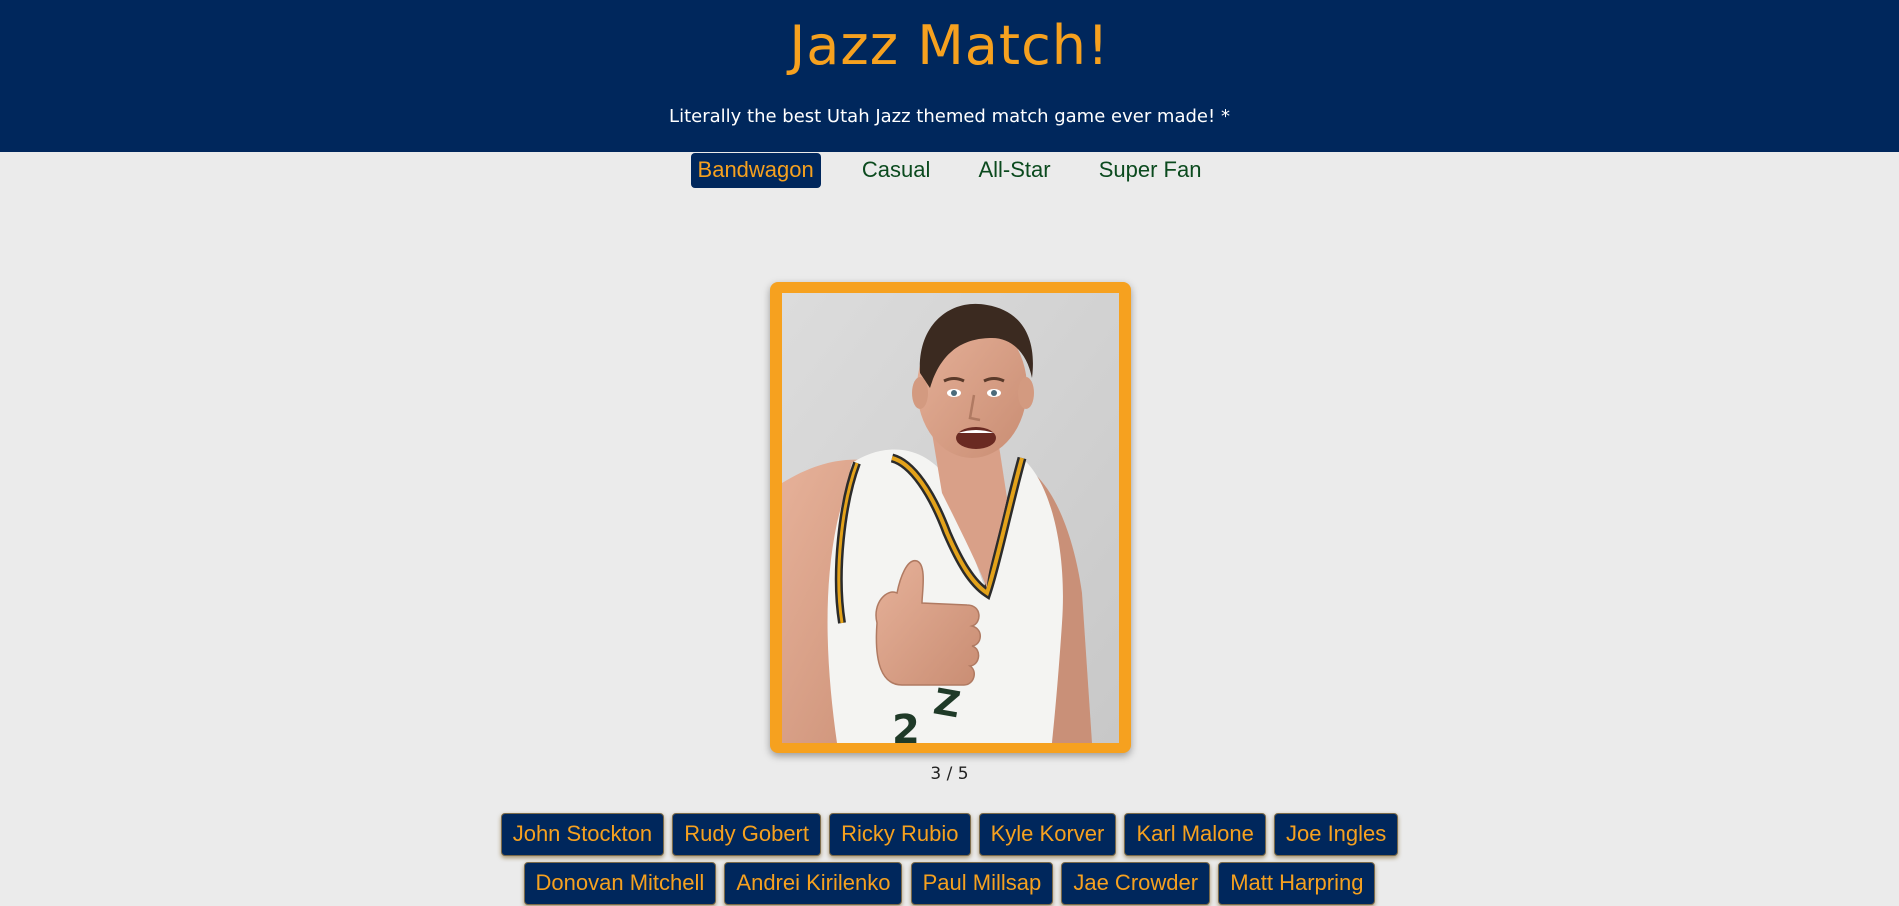 The image size is (1899, 906). Describe the element at coordinates (746, 834) in the screenshot. I see `answer-button: Rudy Gobert` at that location.